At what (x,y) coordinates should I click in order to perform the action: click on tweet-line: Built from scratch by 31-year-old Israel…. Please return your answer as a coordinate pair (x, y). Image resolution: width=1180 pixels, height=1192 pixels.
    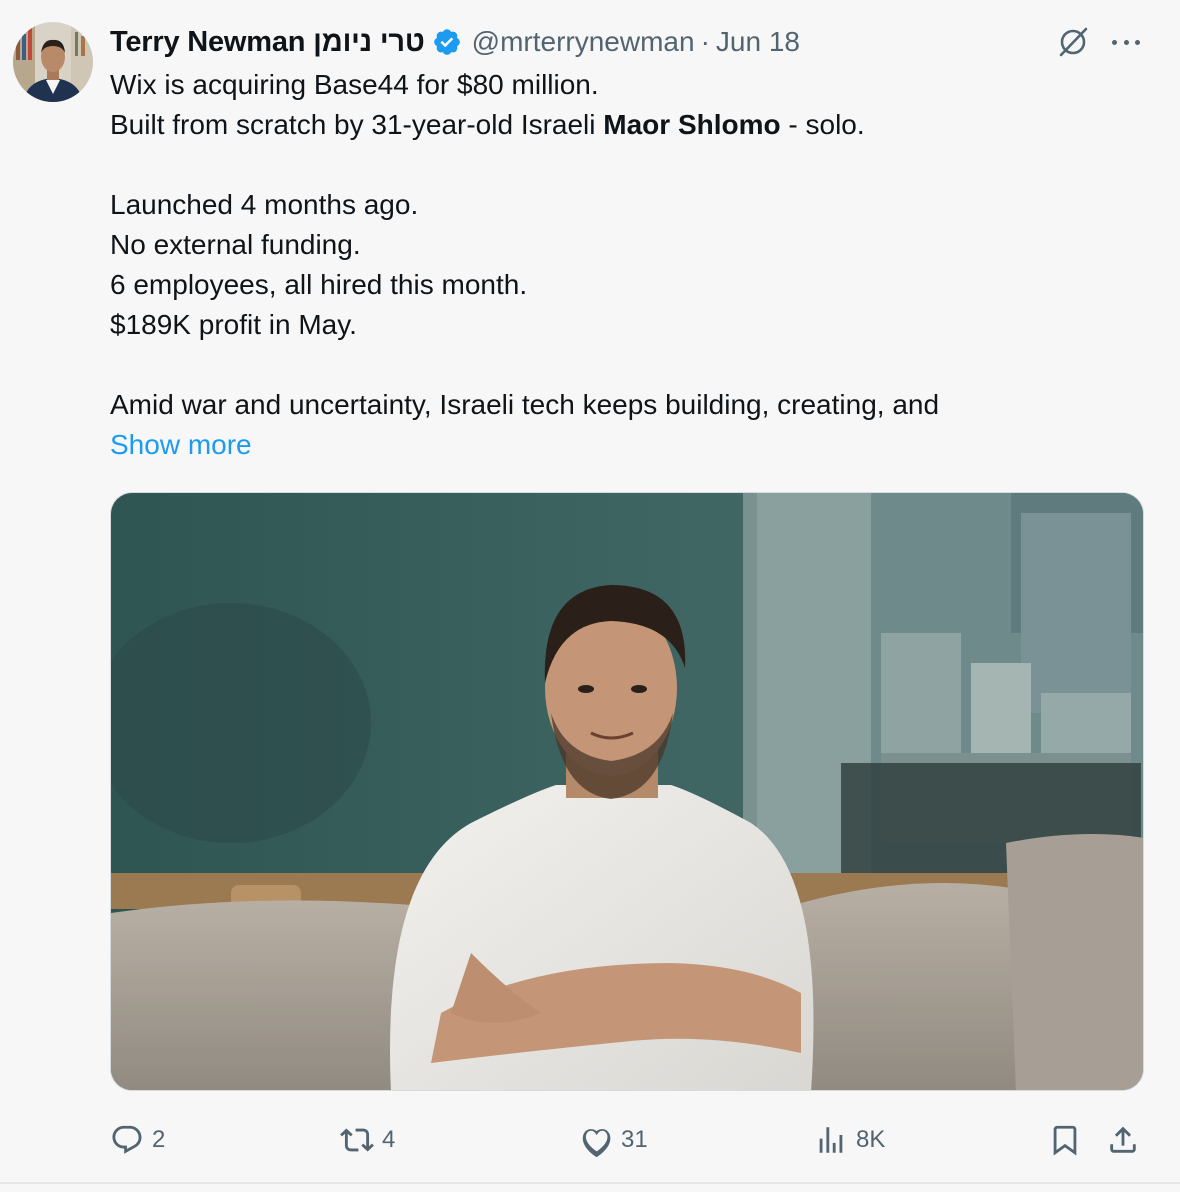
    Looking at the image, I should click on (487, 124).